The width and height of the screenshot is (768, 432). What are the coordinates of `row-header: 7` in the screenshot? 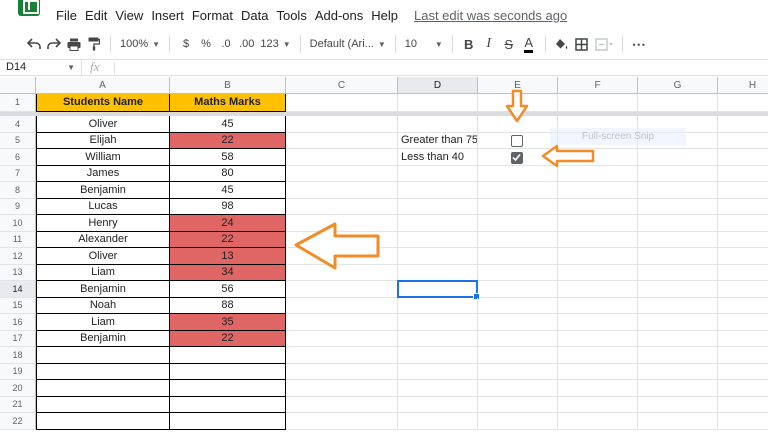 It's located at (18, 174).